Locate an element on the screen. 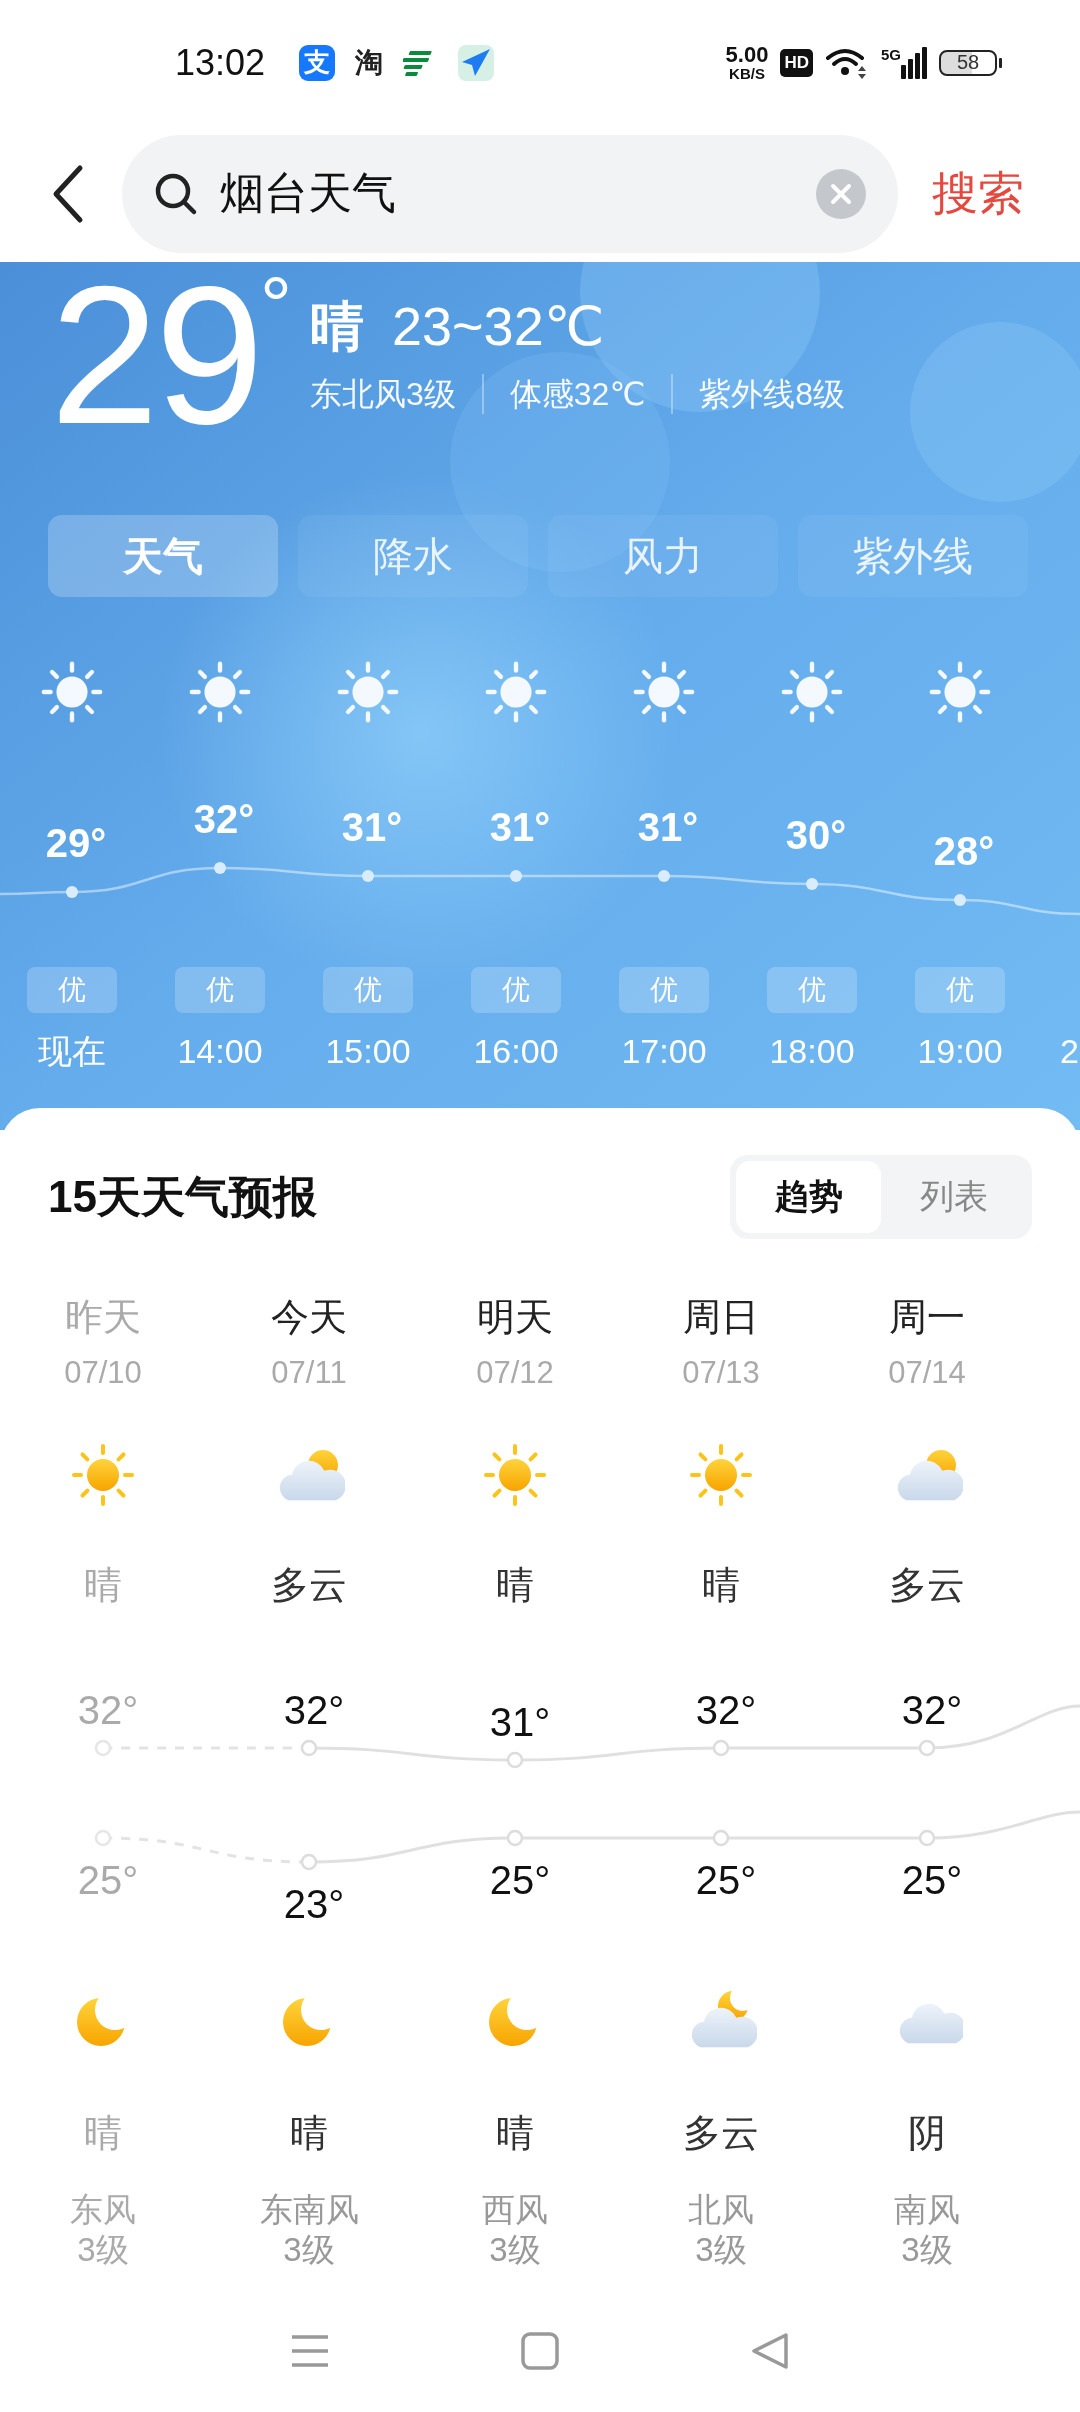 The height and width of the screenshot is (2412, 1080). high-temperature: 31° is located at coordinates (519, 1722).